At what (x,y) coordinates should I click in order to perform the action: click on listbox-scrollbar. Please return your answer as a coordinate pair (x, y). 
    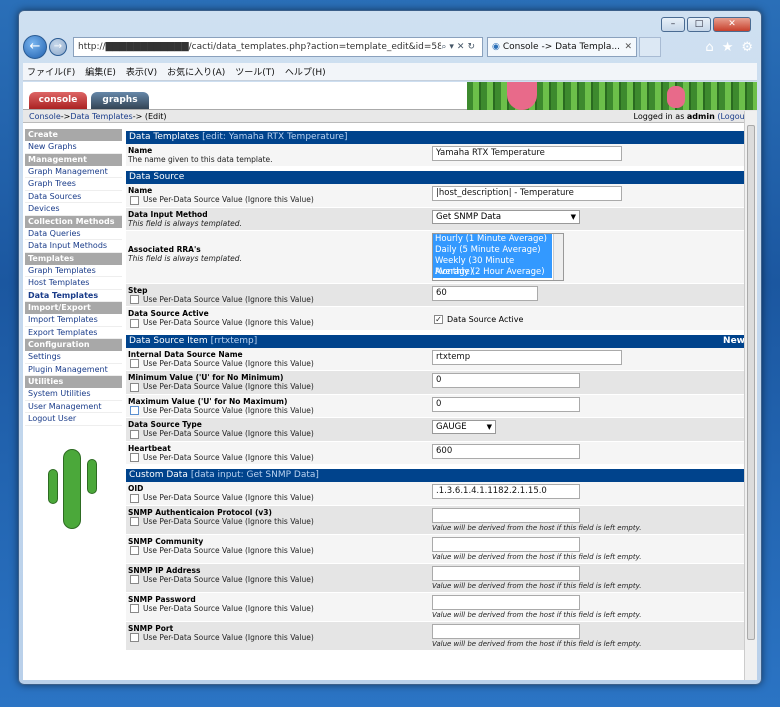
    Looking at the image, I should click on (558, 256).